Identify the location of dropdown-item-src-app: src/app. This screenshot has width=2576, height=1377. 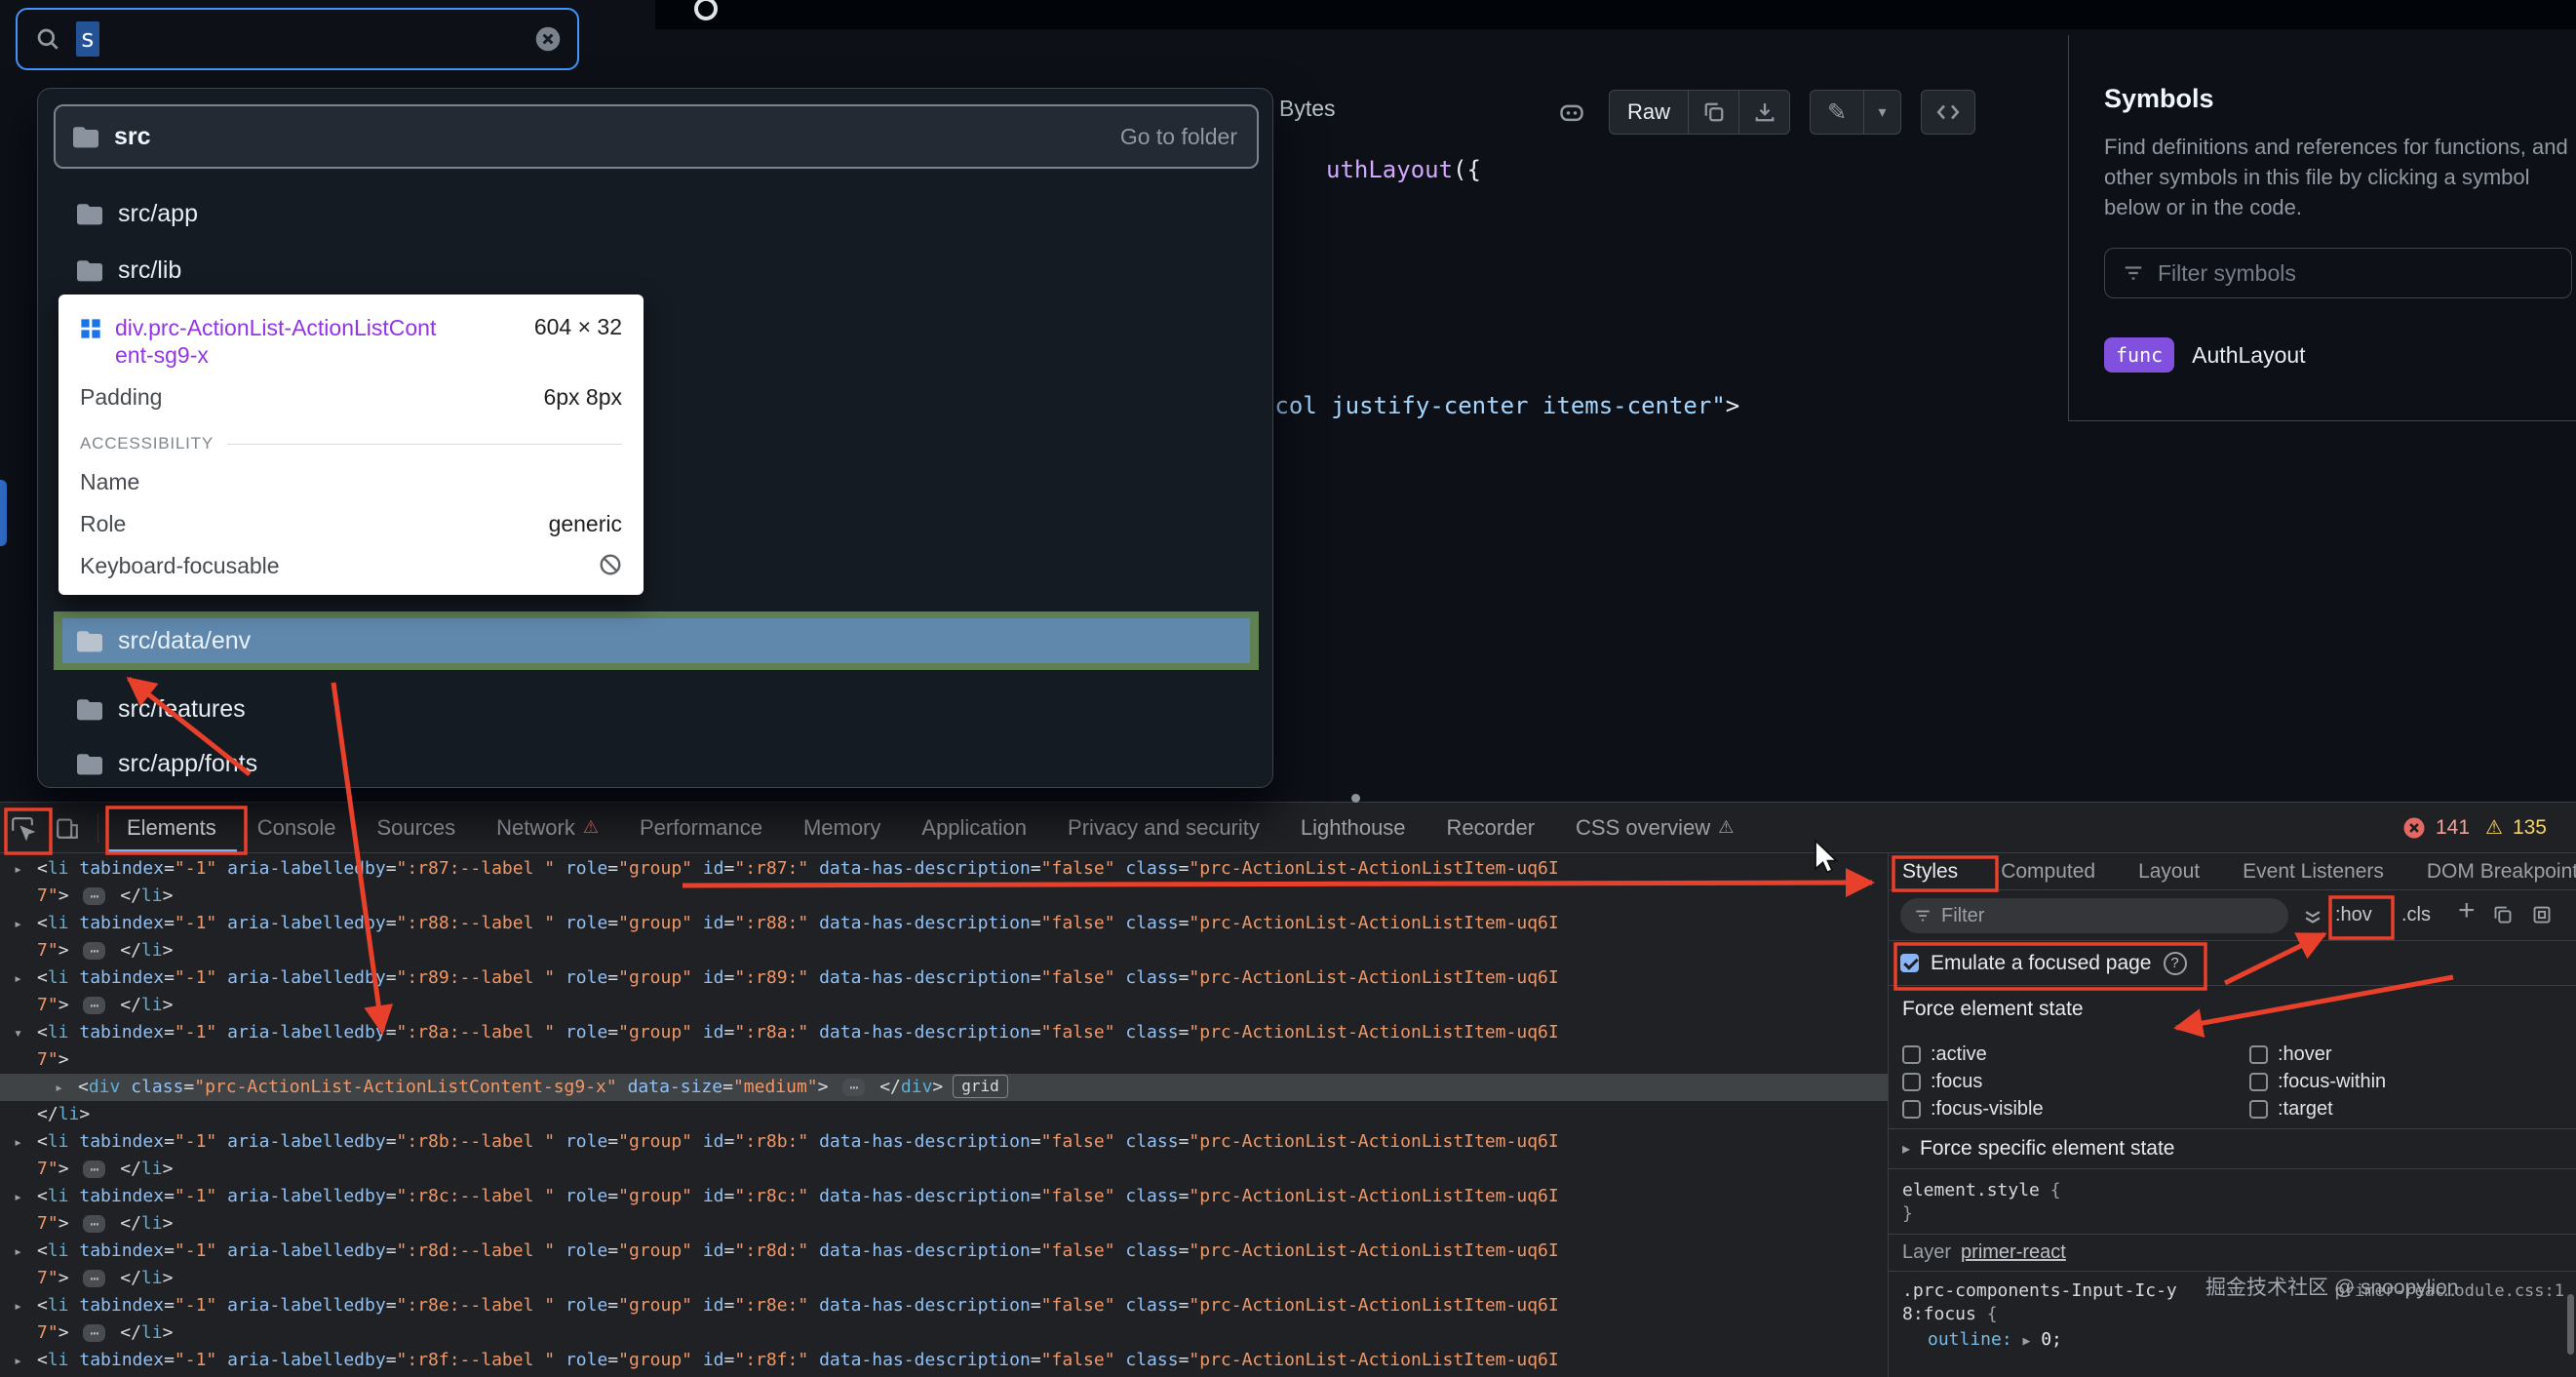
(656, 213).